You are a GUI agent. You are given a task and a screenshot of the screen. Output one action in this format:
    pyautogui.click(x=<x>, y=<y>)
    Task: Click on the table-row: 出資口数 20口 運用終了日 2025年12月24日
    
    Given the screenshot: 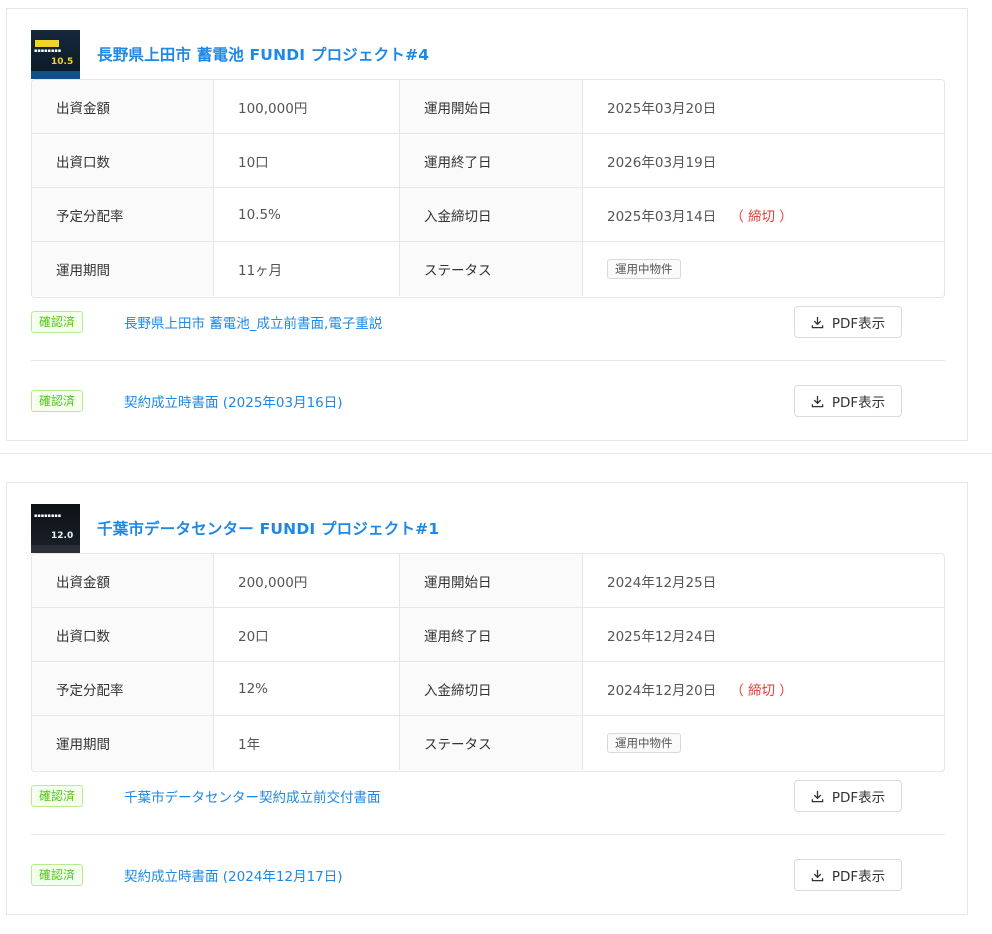 What is the action you would take?
    pyautogui.click(x=488, y=635)
    